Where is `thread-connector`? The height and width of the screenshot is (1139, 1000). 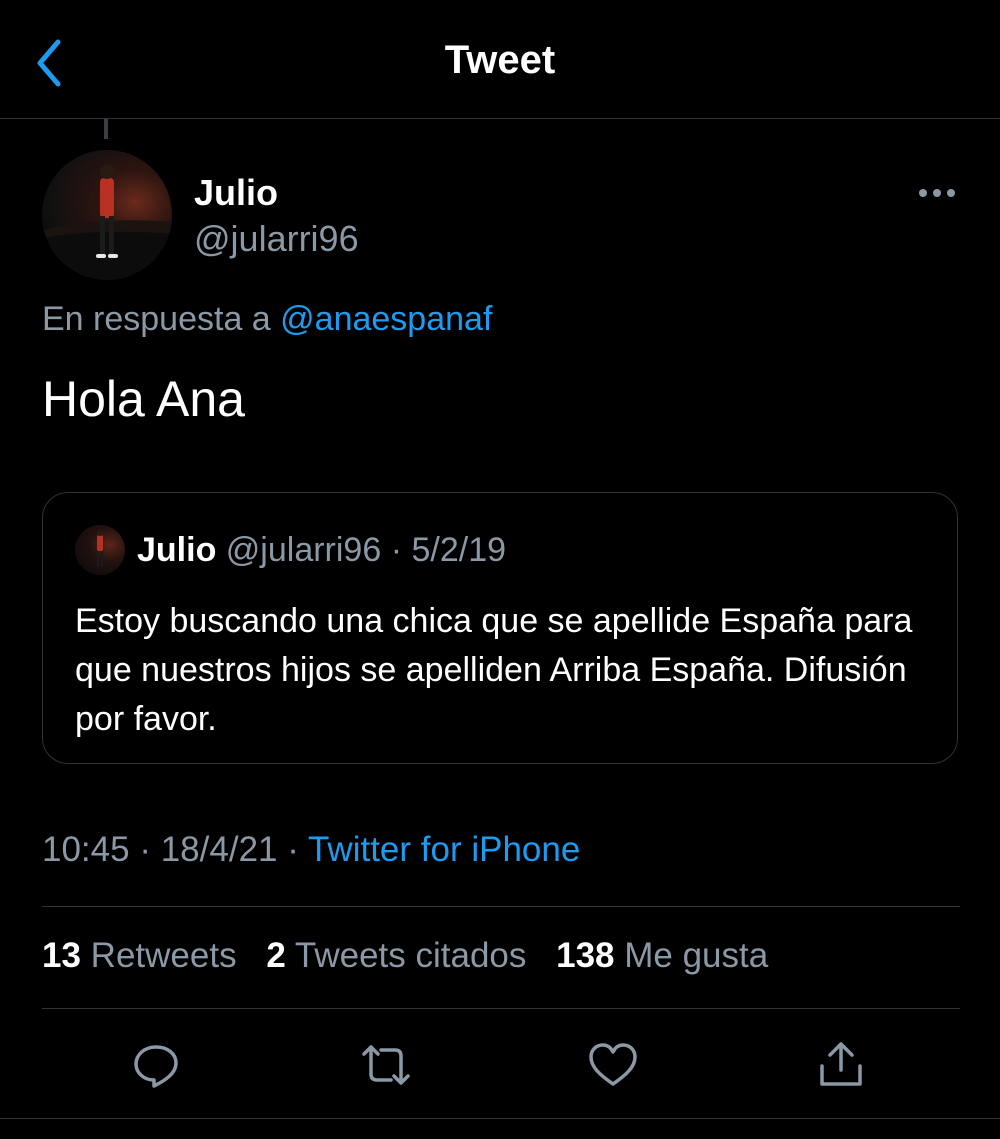
thread-connector is located at coordinates (106, 129).